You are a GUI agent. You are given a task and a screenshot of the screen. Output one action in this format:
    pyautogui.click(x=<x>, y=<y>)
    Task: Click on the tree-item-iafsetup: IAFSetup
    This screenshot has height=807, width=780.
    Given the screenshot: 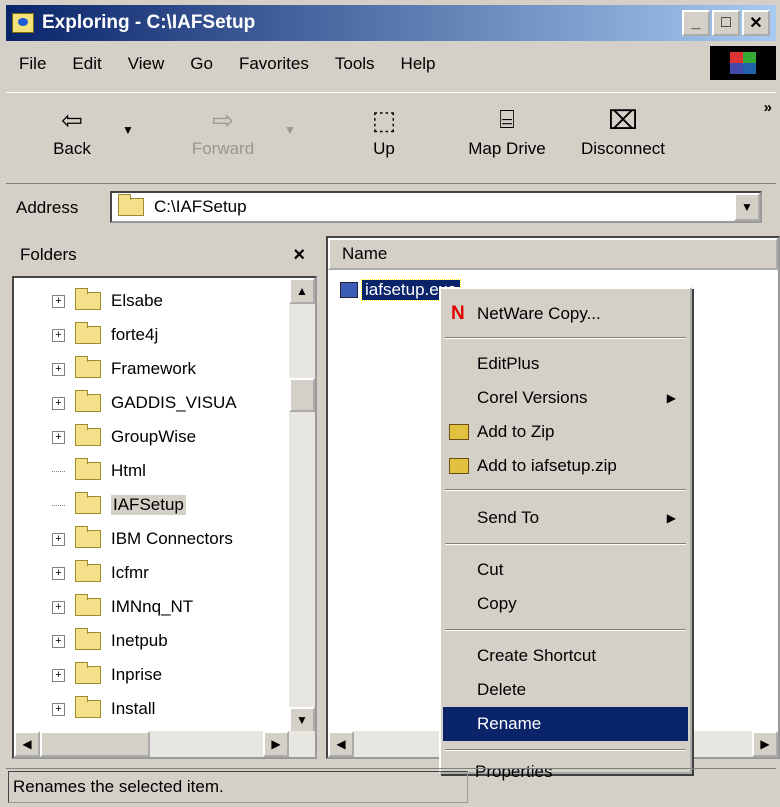 What is the action you would take?
    pyautogui.click(x=119, y=505)
    